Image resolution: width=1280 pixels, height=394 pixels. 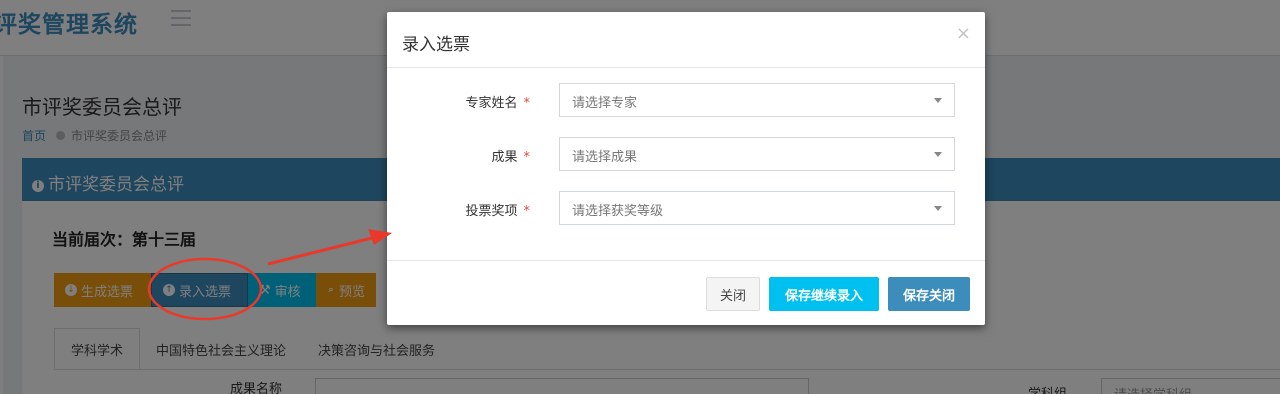 I want to click on save-close-button: 保存关闭, so click(x=929, y=294).